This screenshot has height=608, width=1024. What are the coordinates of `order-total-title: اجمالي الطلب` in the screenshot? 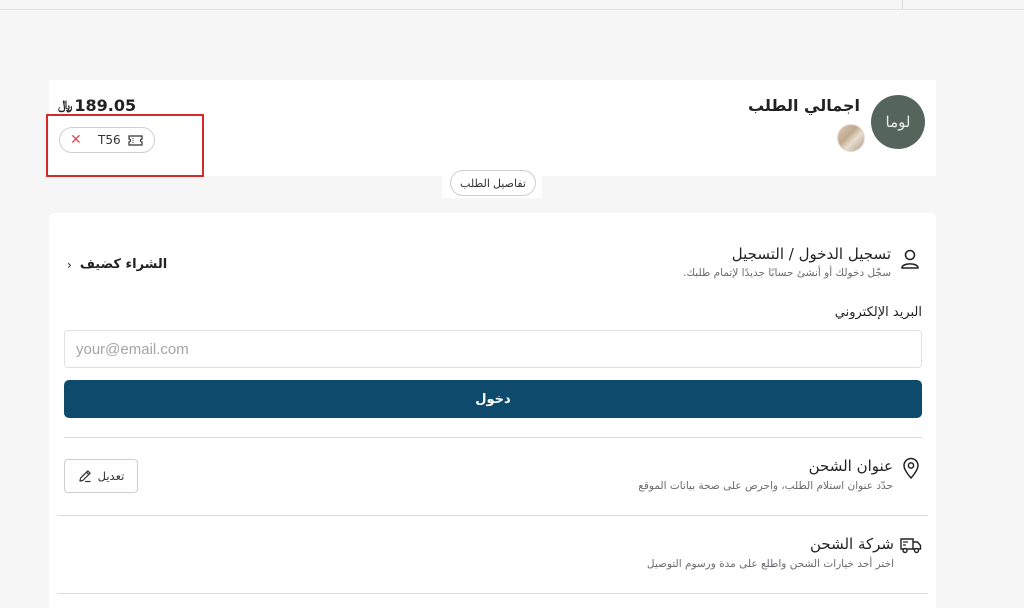 It's located at (803, 105).